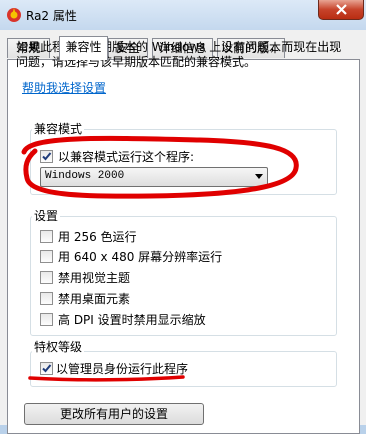 The height and width of the screenshot is (434, 366). I want to click on compat-mode-checkbox, so click(46, 156).